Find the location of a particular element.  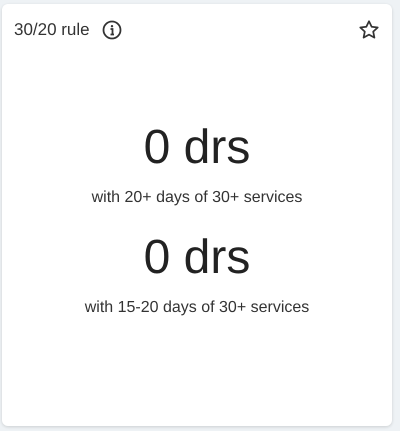

card-title: 30/20 rule is located at coordinates (52, 30).